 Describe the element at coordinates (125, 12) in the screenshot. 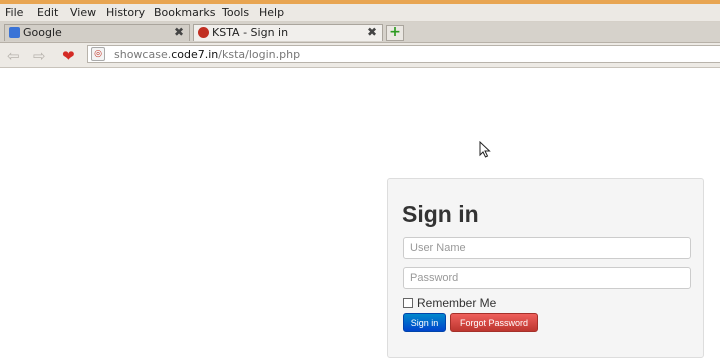

I see `menu-history: History` at that location.